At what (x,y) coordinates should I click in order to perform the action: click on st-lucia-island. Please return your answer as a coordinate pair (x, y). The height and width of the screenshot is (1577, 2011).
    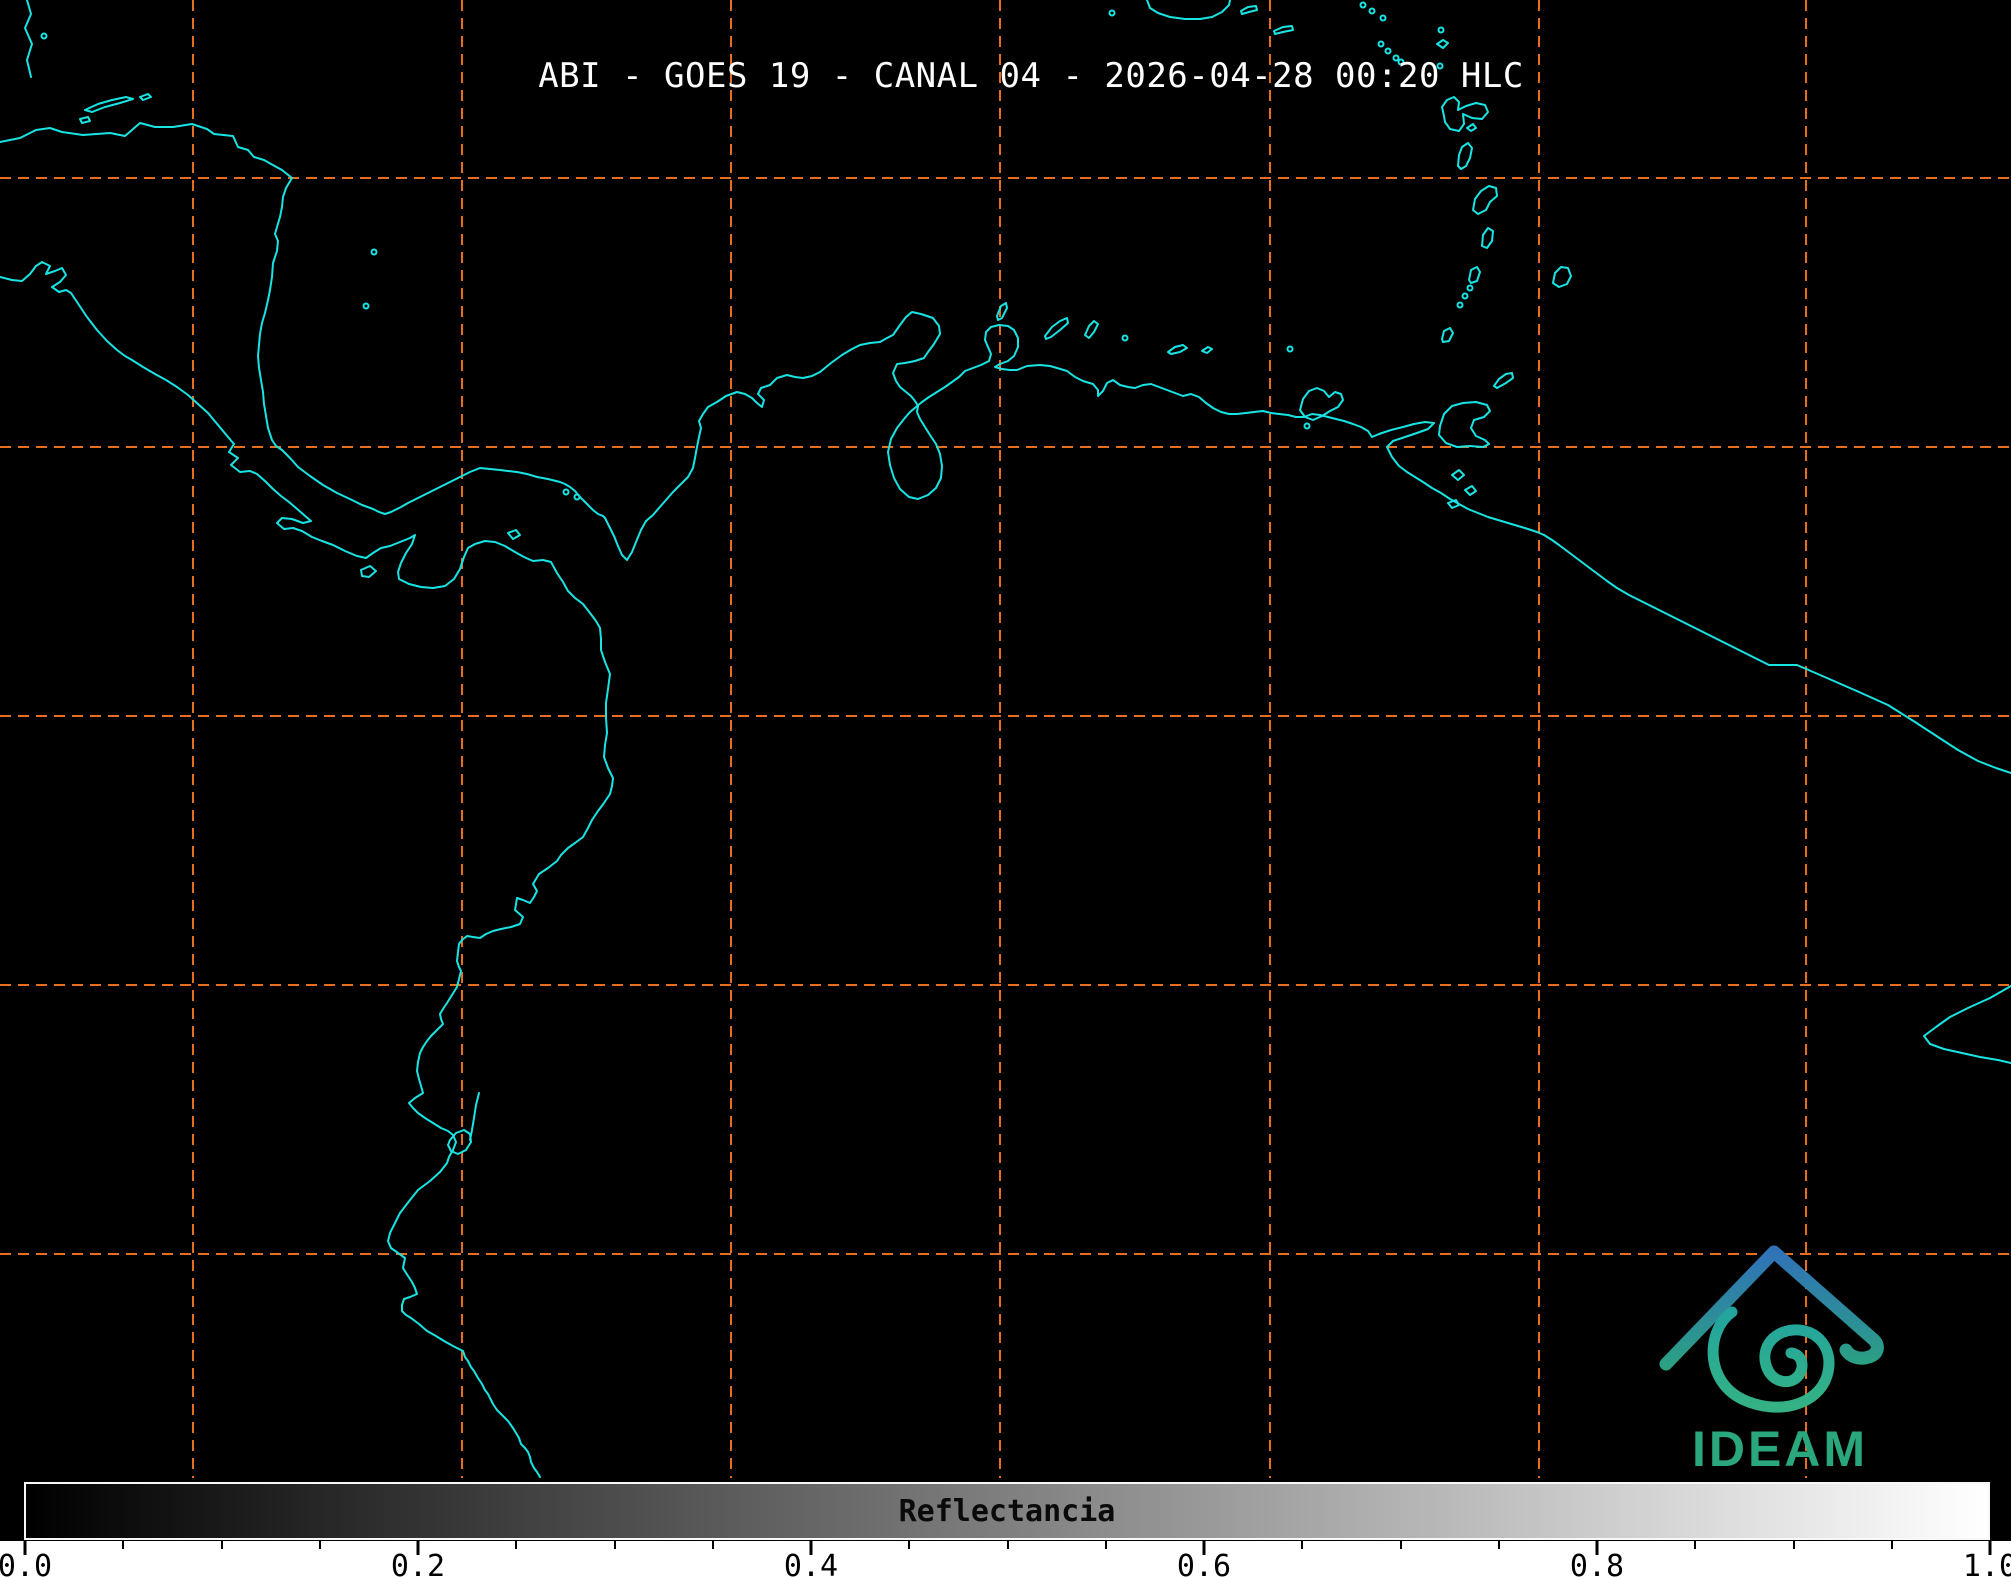
    Looking at the image, I should click on (1487, 238).